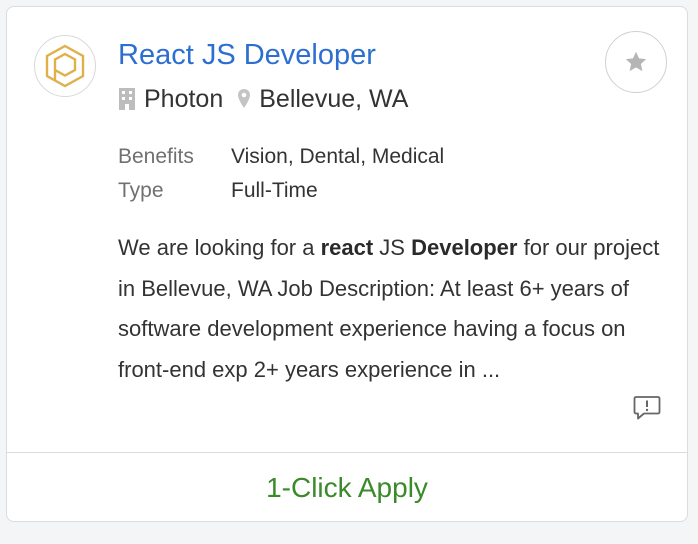  I want to click on photon-logo-icon, so click(65, 66).